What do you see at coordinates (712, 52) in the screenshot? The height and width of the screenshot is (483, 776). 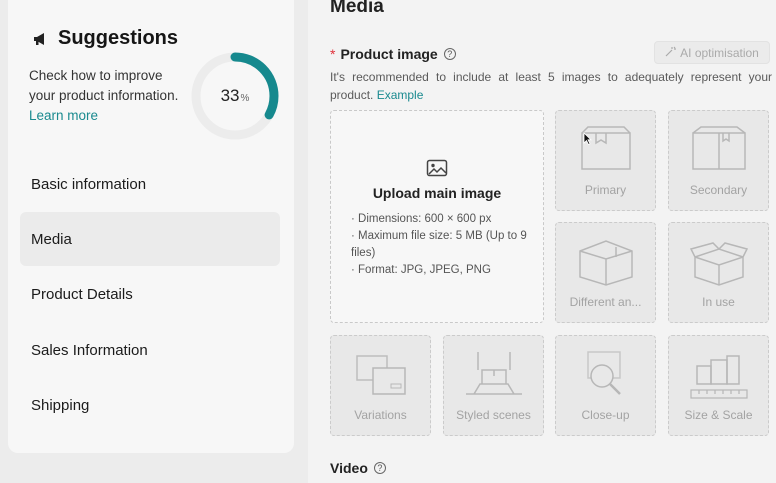 I see `ai-optimisation-button: AI optimisation` at bounding box center [712, 52].